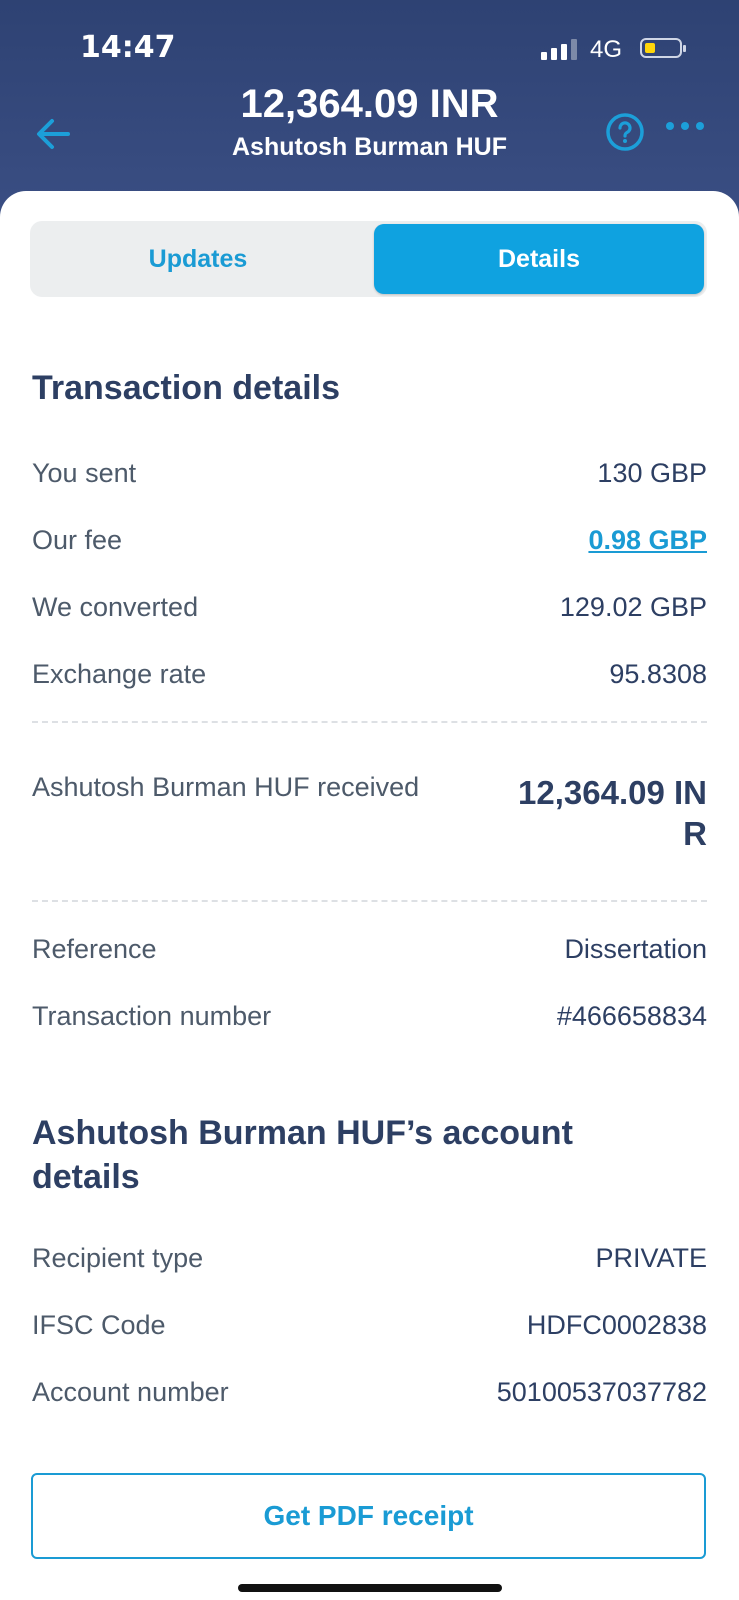 Image resolution: width=739 pixels, height=1600 pixels. What do you see at coordinates (663, 48) in the screenshot?
I see `battery-icon` at bounding box center [663, 48].